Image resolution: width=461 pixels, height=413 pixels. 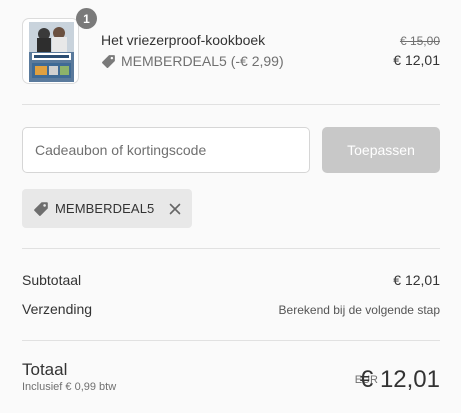 What do you see at coordinates (45, 369) in the screenshot?
I see `total-label: Totaal` at bounding box center [45, 369].